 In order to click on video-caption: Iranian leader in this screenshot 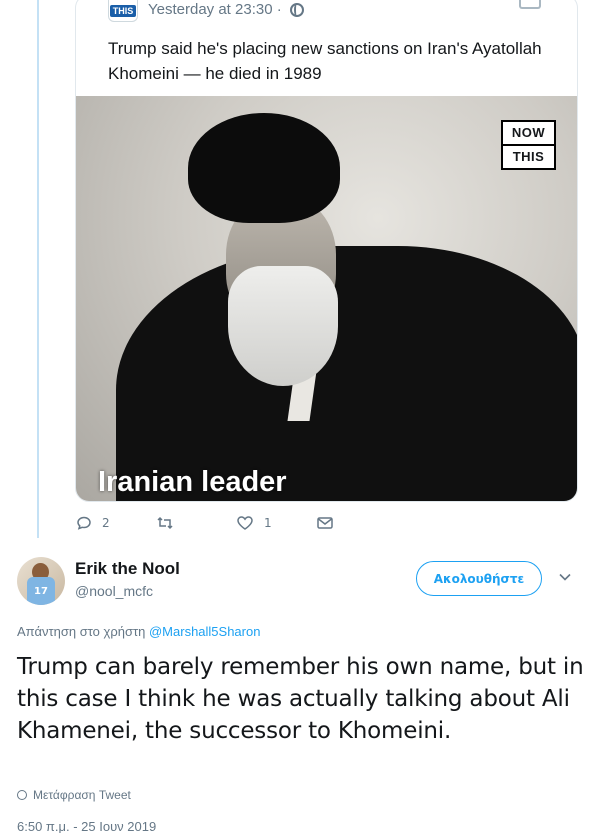, I will do `click(192, 482)`.